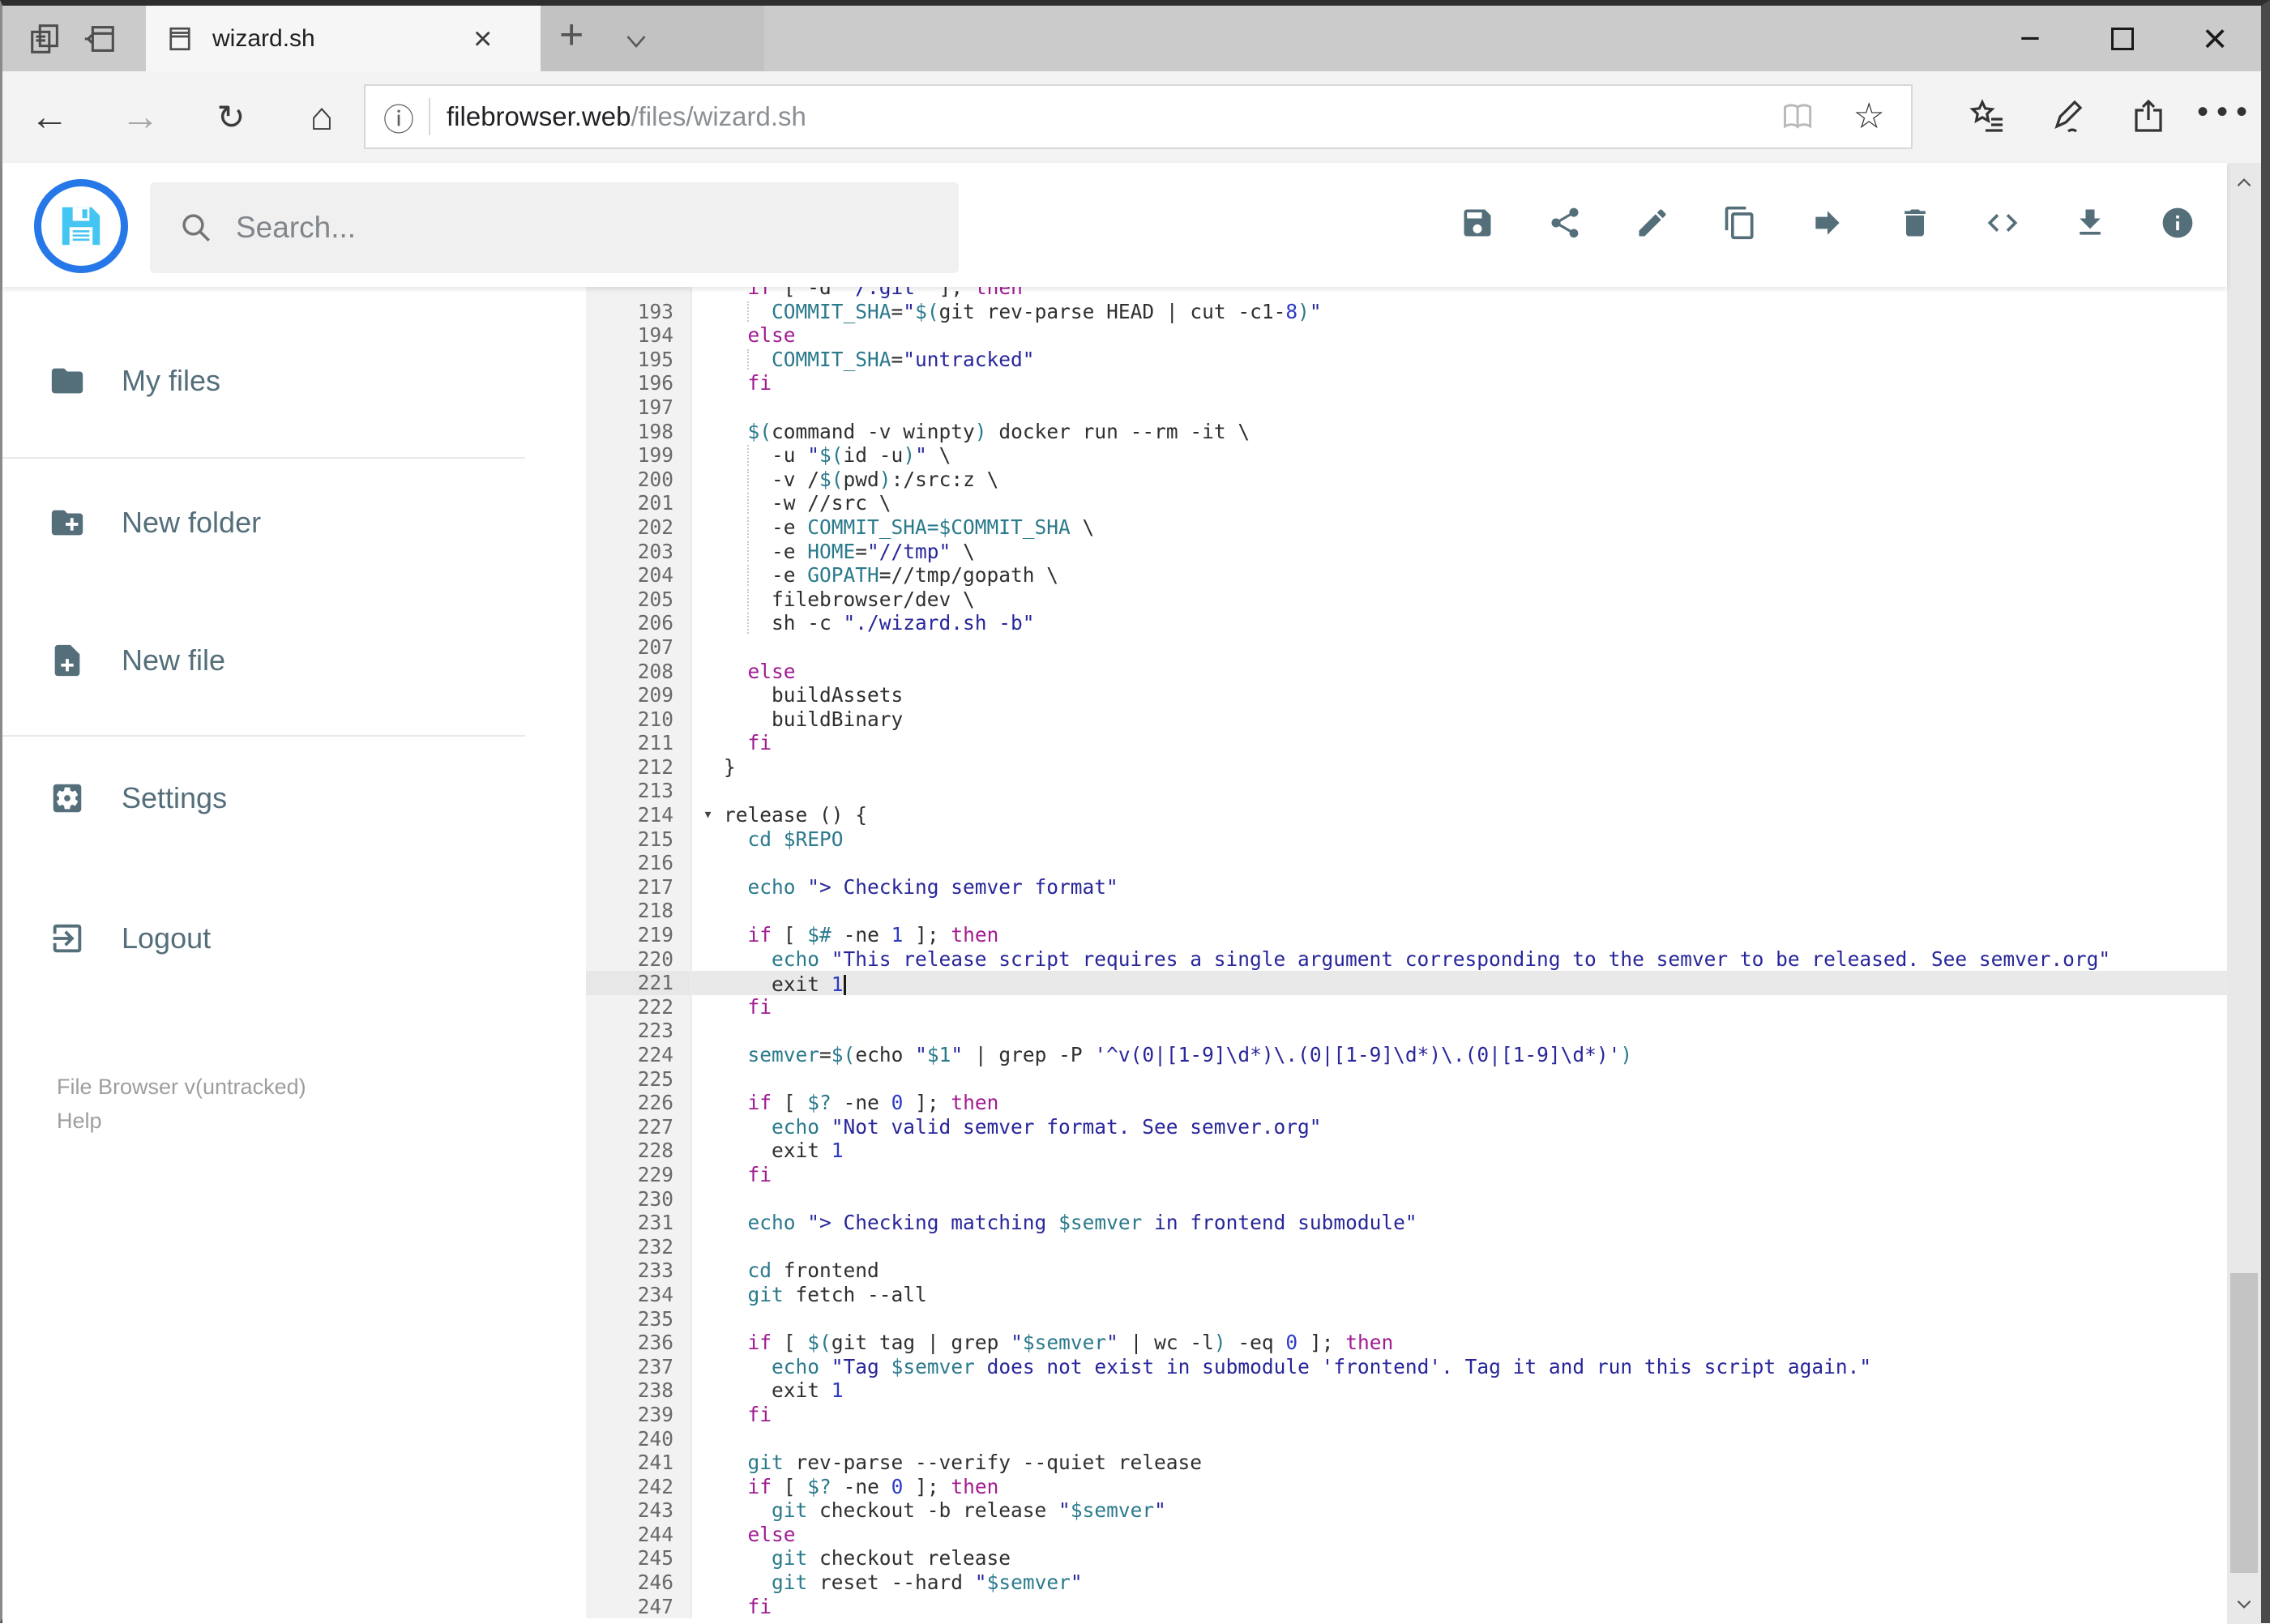 Image resolution: width=2270 pixels, height=1624 pixels. What do you see at coordinates (269, 660) in the screenshot?
I see `sidebar-item-new-file: New file` at bounding box center [269, 660].